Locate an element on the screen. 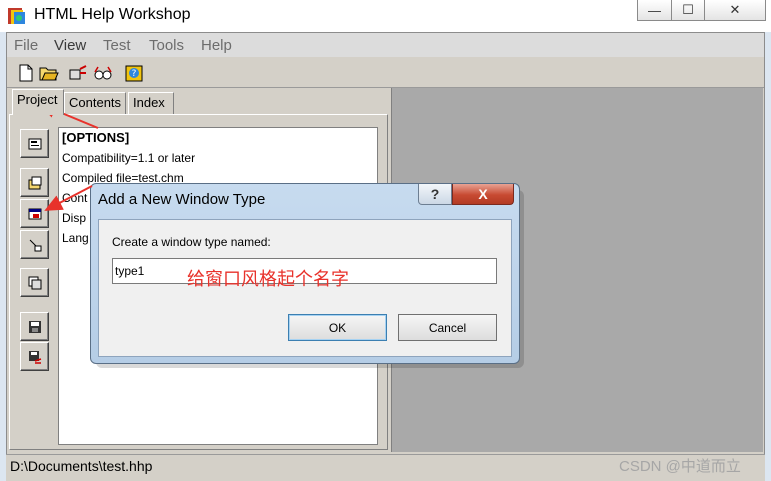 The height and width of the screenshot is (481, 771). minimize-icon: — is located at coordinates (654, 10).